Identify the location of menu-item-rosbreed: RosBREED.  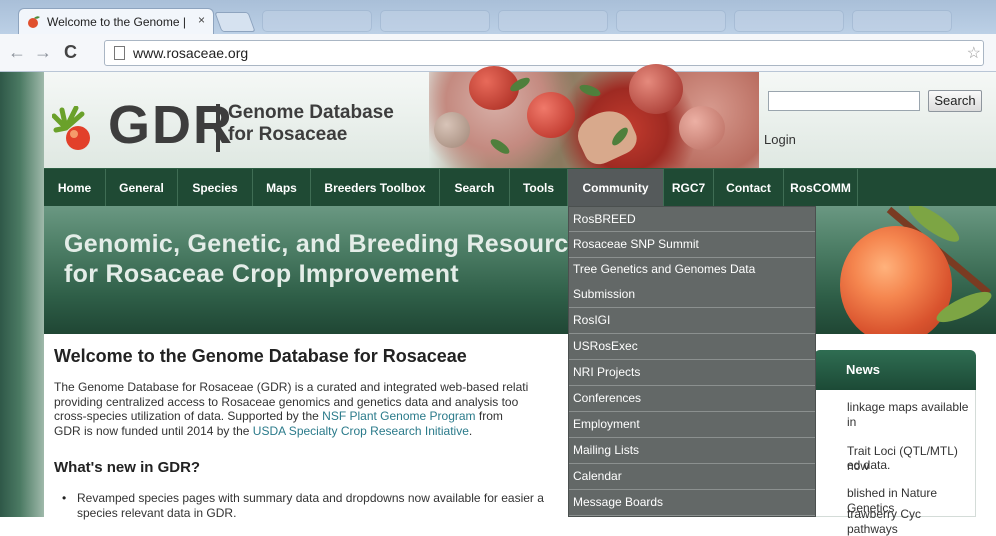
(692, 219).